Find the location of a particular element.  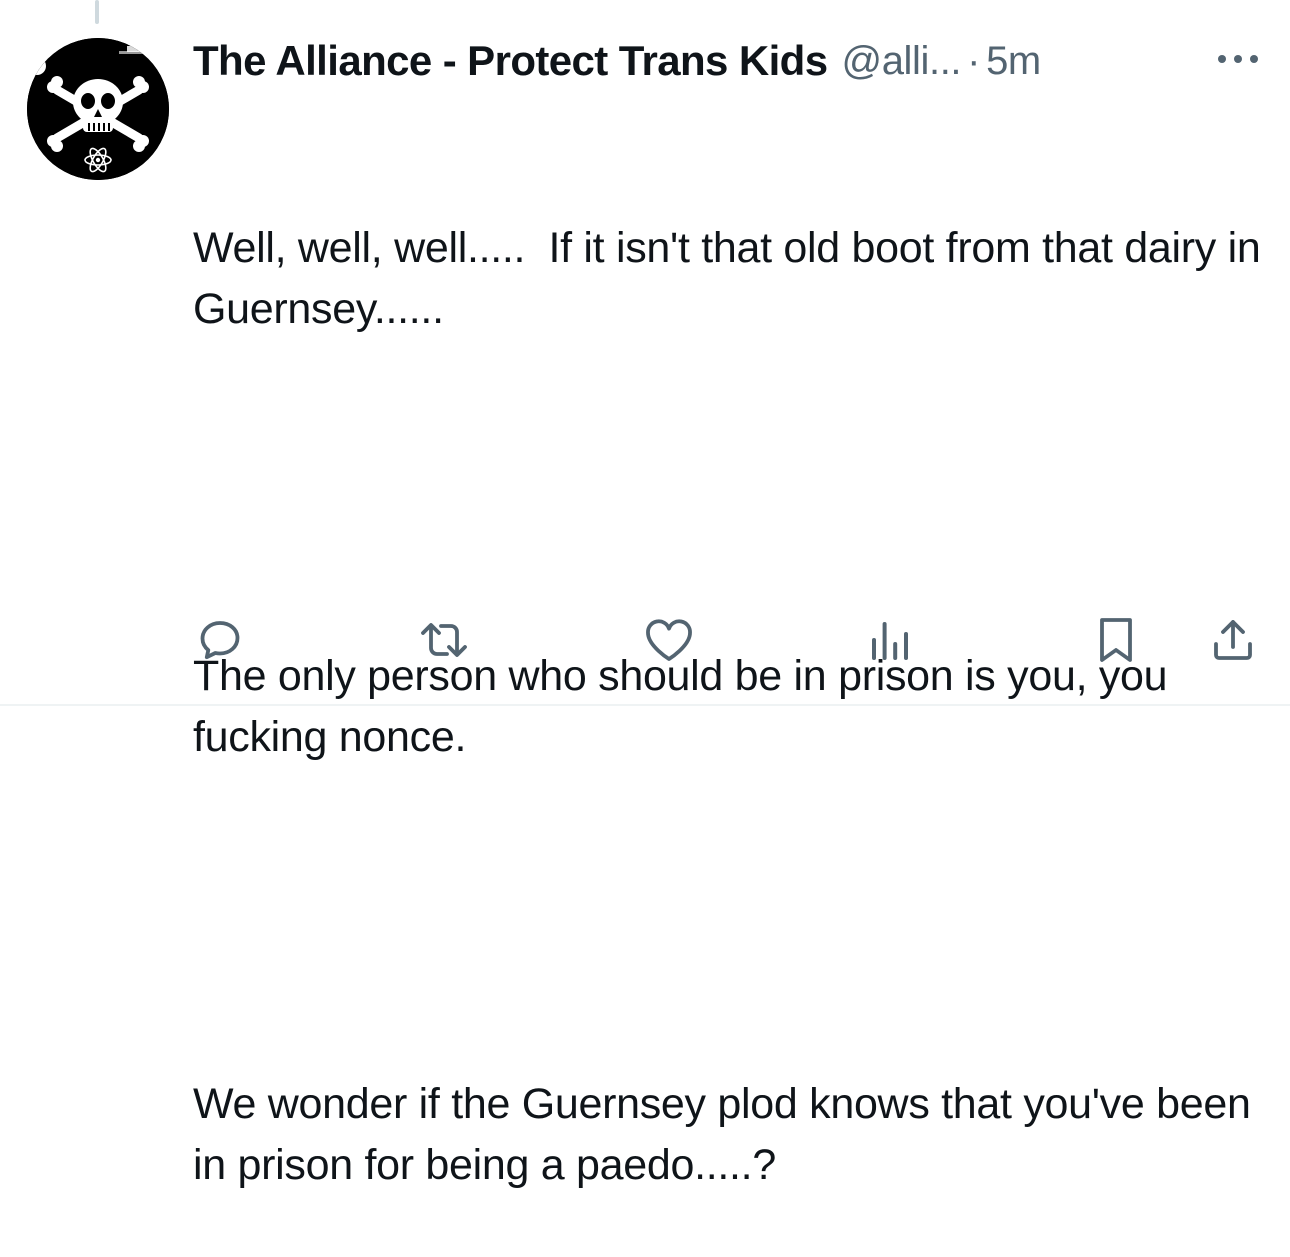

retweet-icon is located at coordinates (444, 640).